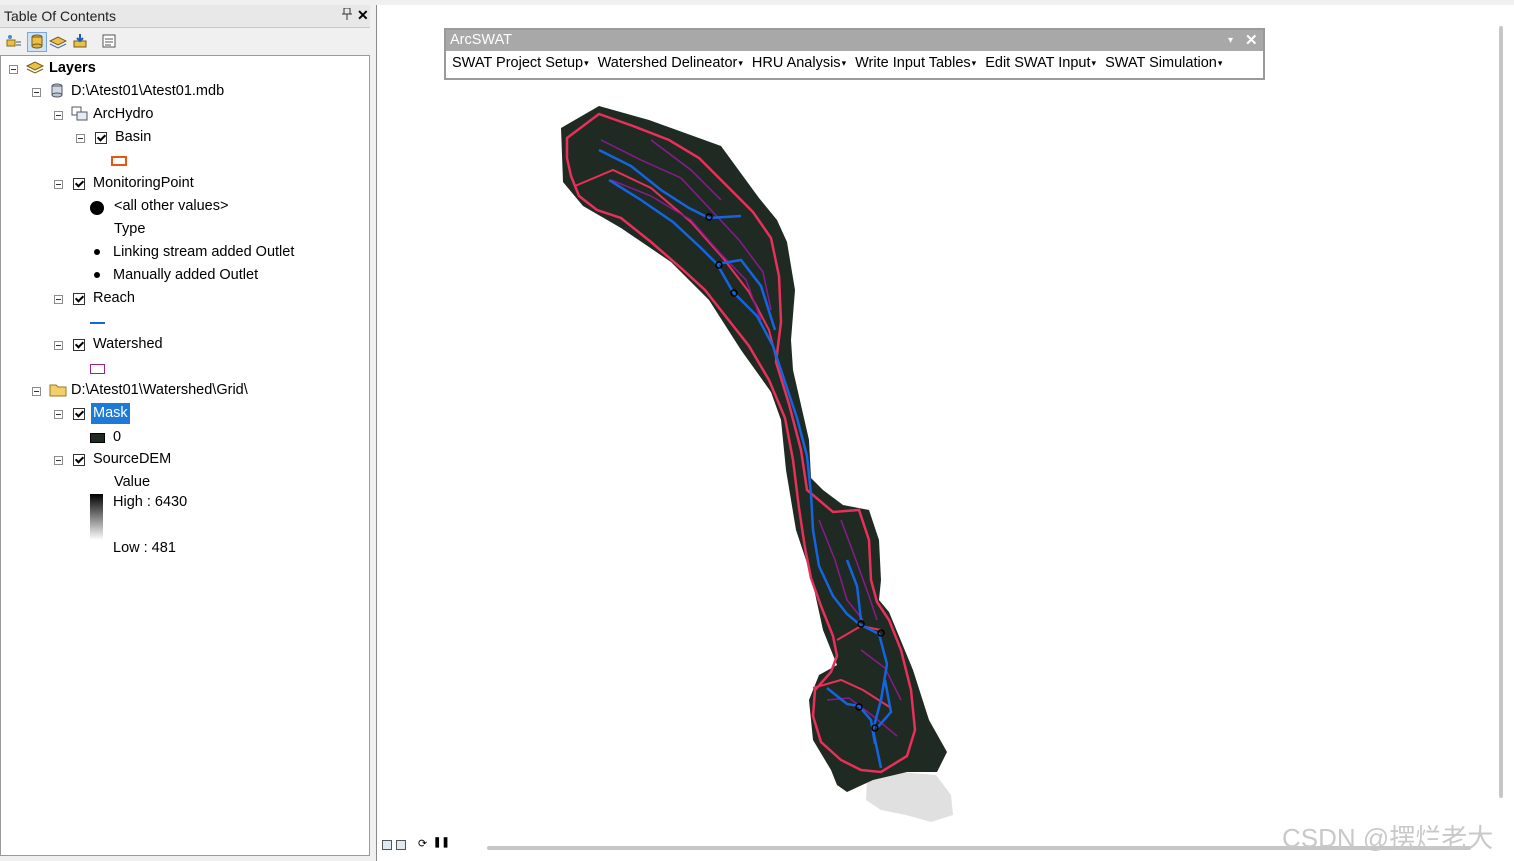 The image size is (1514, 861). I want to click on layers-icon, so click(35, 69).